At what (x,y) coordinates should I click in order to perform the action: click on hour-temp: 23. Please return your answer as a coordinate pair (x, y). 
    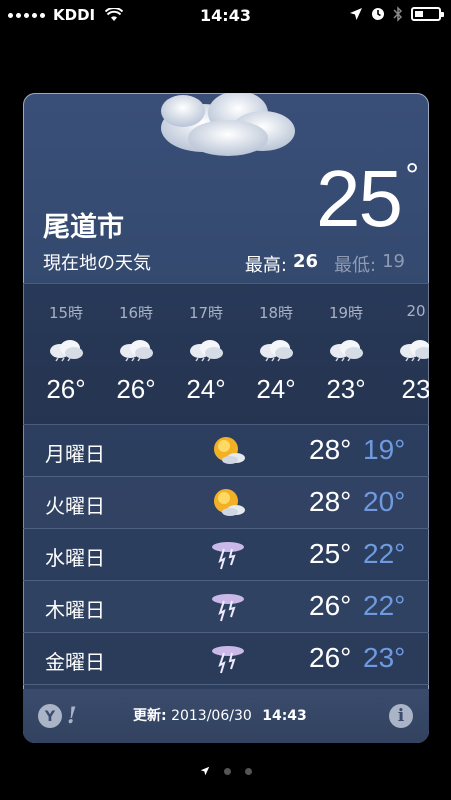
    Looking at the image, I should click on (415, 389).